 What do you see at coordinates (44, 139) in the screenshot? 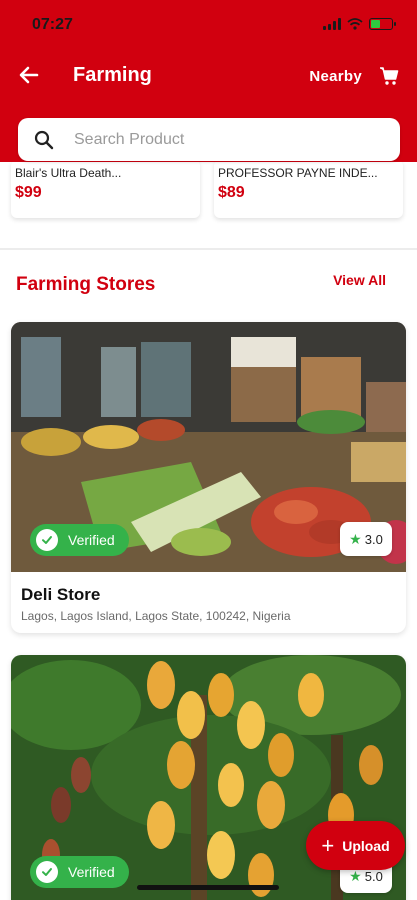
I see `search-icon` at bounding box center [44, 139].